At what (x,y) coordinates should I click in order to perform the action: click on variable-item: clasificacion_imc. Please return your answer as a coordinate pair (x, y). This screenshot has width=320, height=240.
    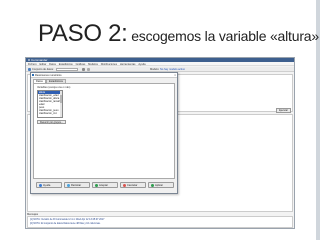
    Looking at the image, I should click on (50, 113).